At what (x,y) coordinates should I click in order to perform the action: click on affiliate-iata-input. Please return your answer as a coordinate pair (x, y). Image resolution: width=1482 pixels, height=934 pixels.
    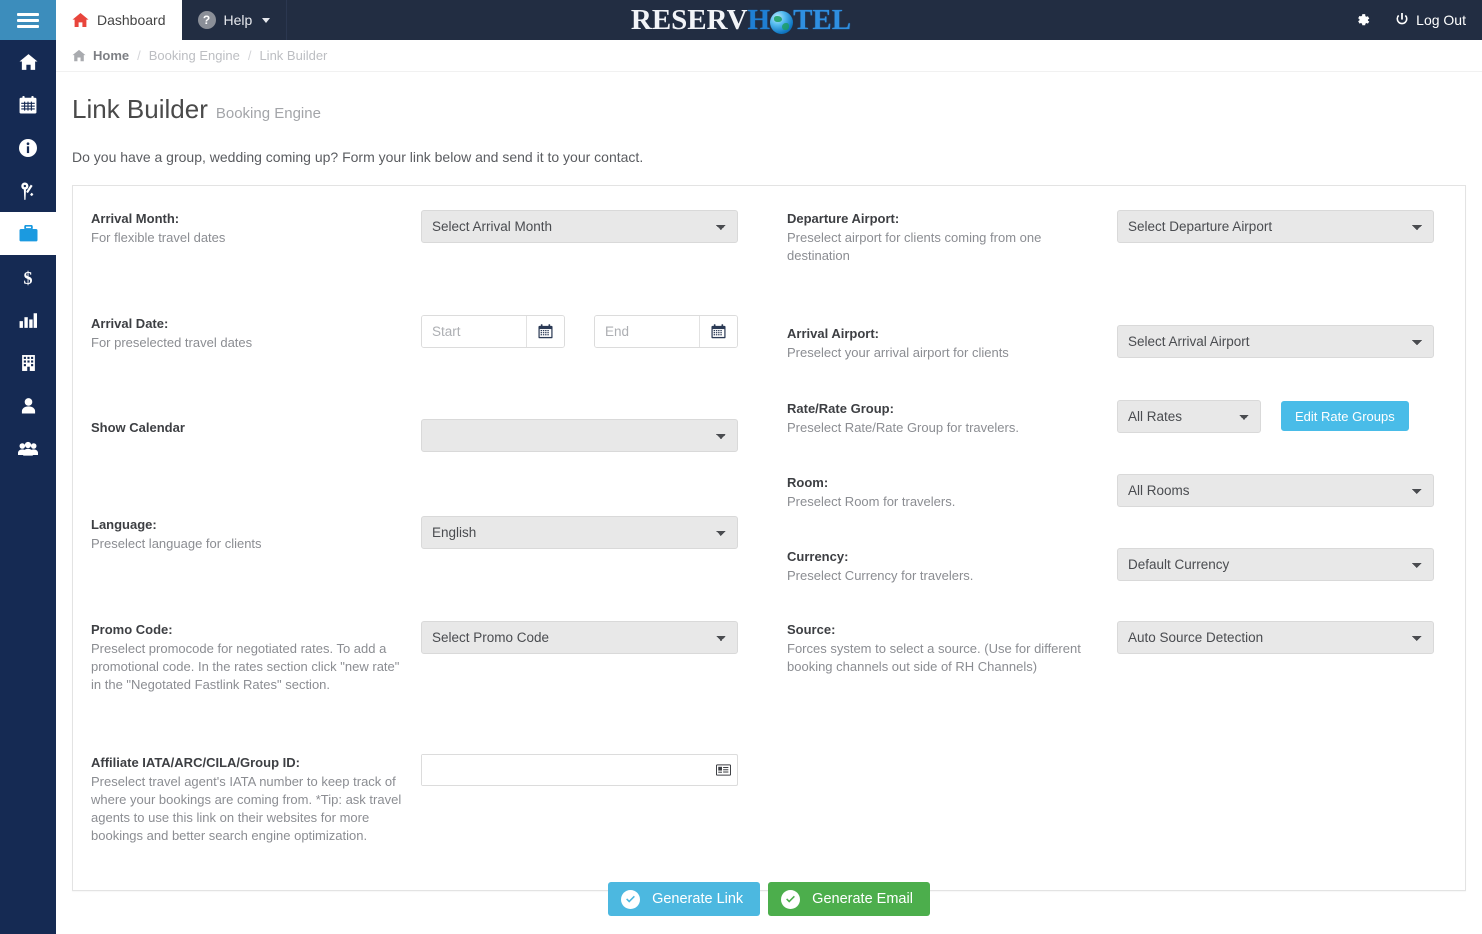
    Looking at the image, I should click on (569, 770).